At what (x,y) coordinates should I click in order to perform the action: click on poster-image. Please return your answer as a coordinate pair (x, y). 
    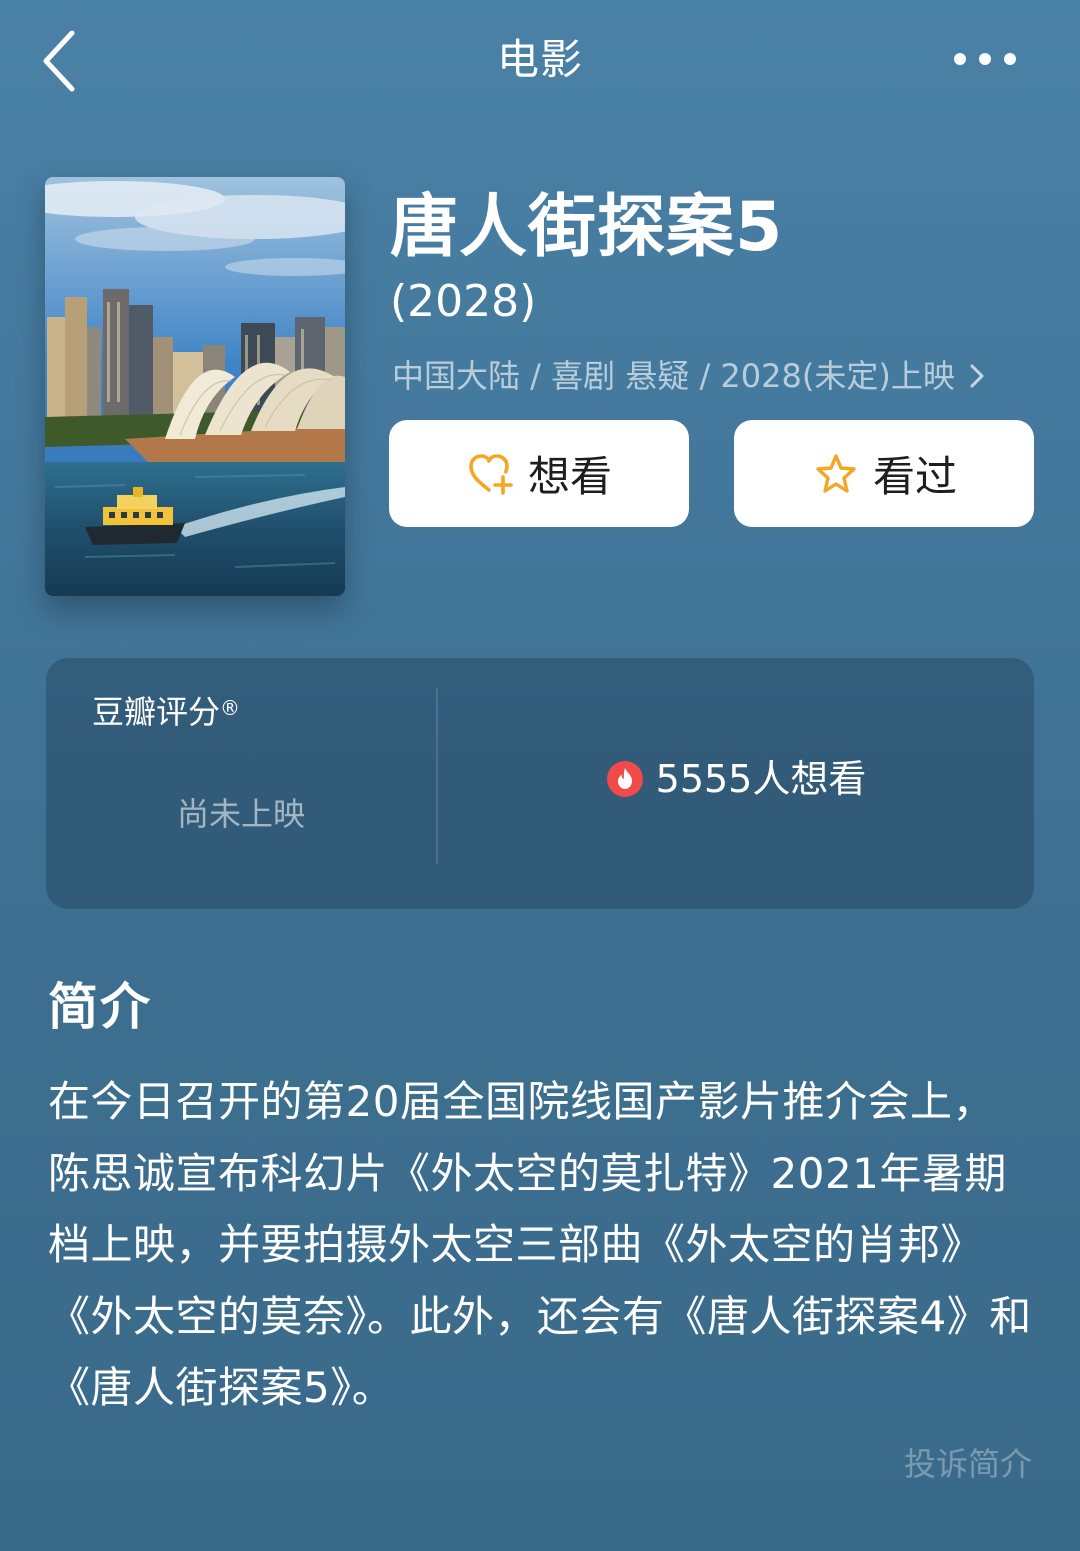
    Looking at the image, I should click on (195, 386).